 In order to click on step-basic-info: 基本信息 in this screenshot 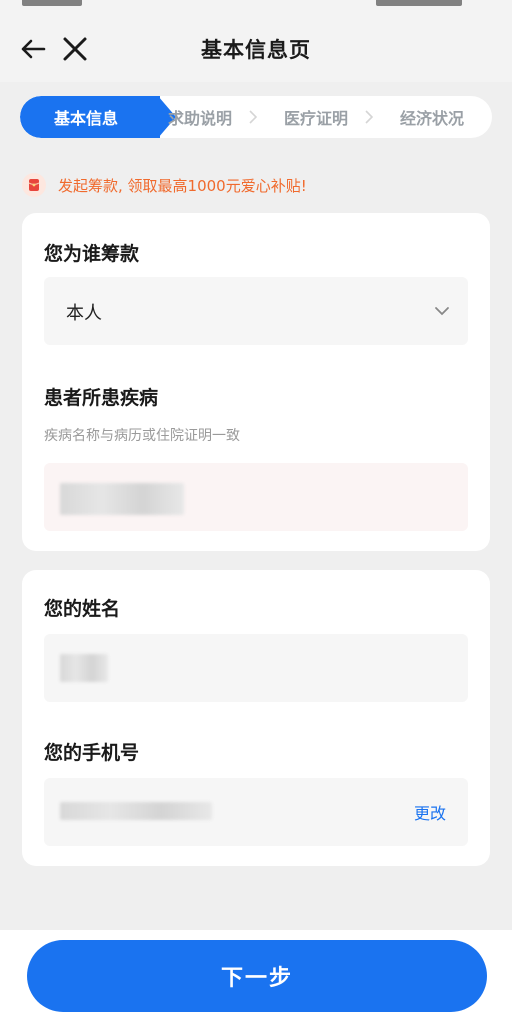, I will do `click(90, 117)`.